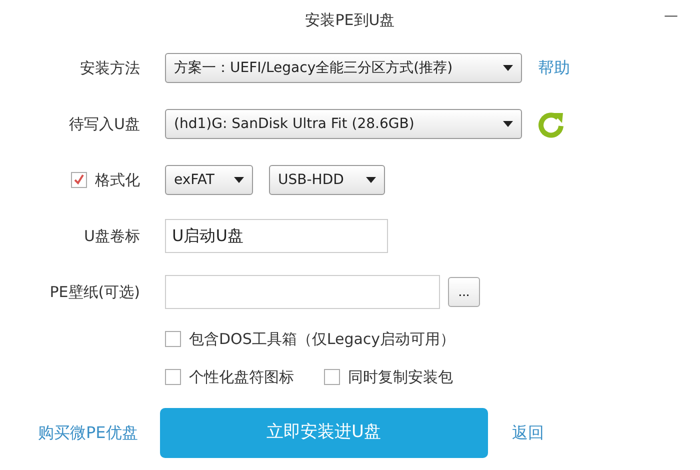 The height and width of the screenshot is (470, 700). Describe the element at coordinates (343, 68) in the screenshot. I see `dropdown: 方案一：UEFI/Legacy全能三分区方式(推荐)` at that location.